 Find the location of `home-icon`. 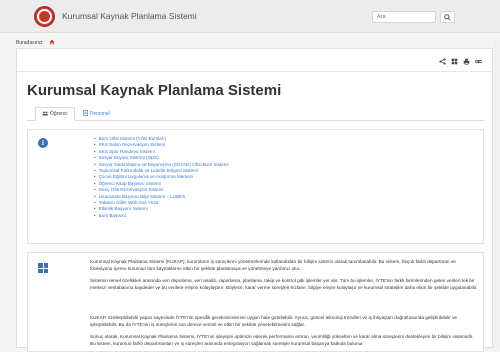

home-icon is located at coordinates (52, 43).